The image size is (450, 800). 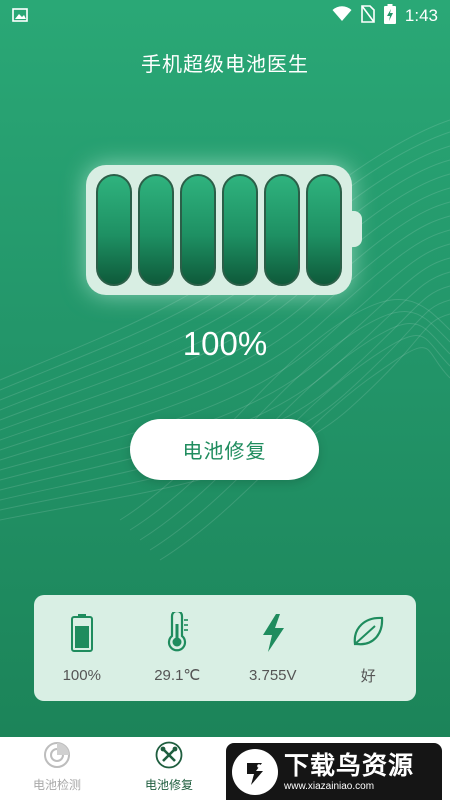 I want to click on image-icon, so click(x=20, y=16).